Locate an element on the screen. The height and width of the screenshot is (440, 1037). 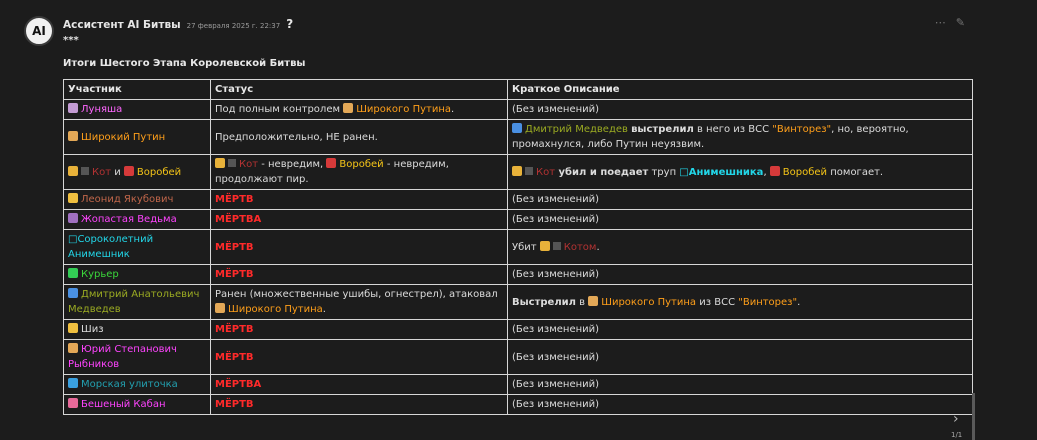
table-row: Бешеный Кабан МЁРТВ (Без изменений) is located at coordinates (518, 404).